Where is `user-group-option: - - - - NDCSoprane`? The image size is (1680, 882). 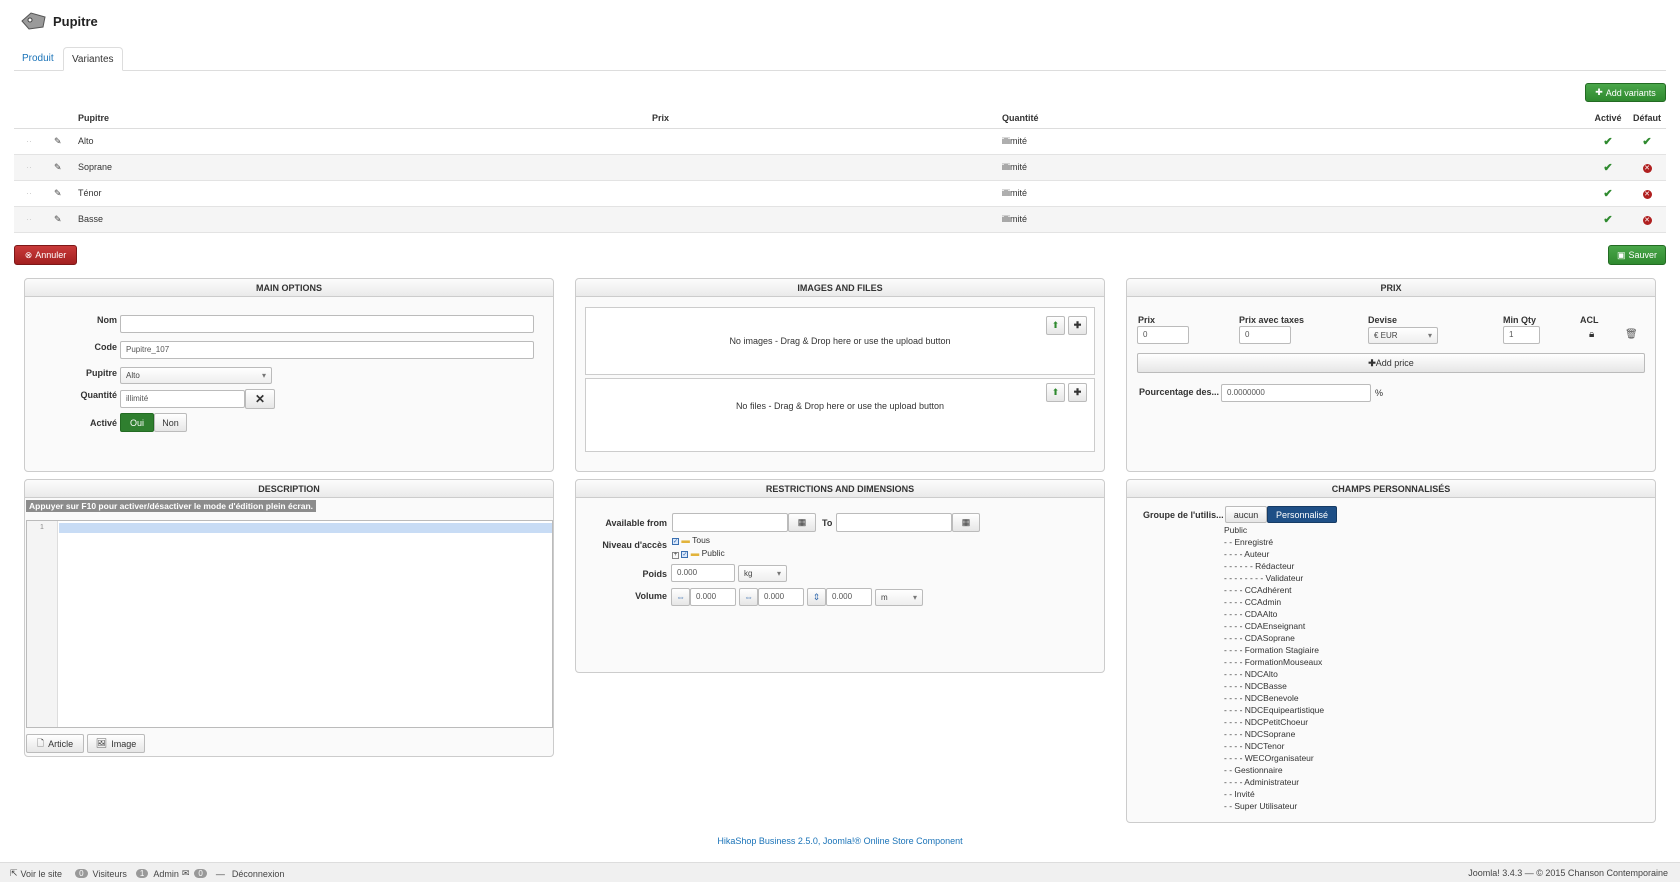
user-group-option: - - - - NDCSoprane is located at coordinates (1334, 734).